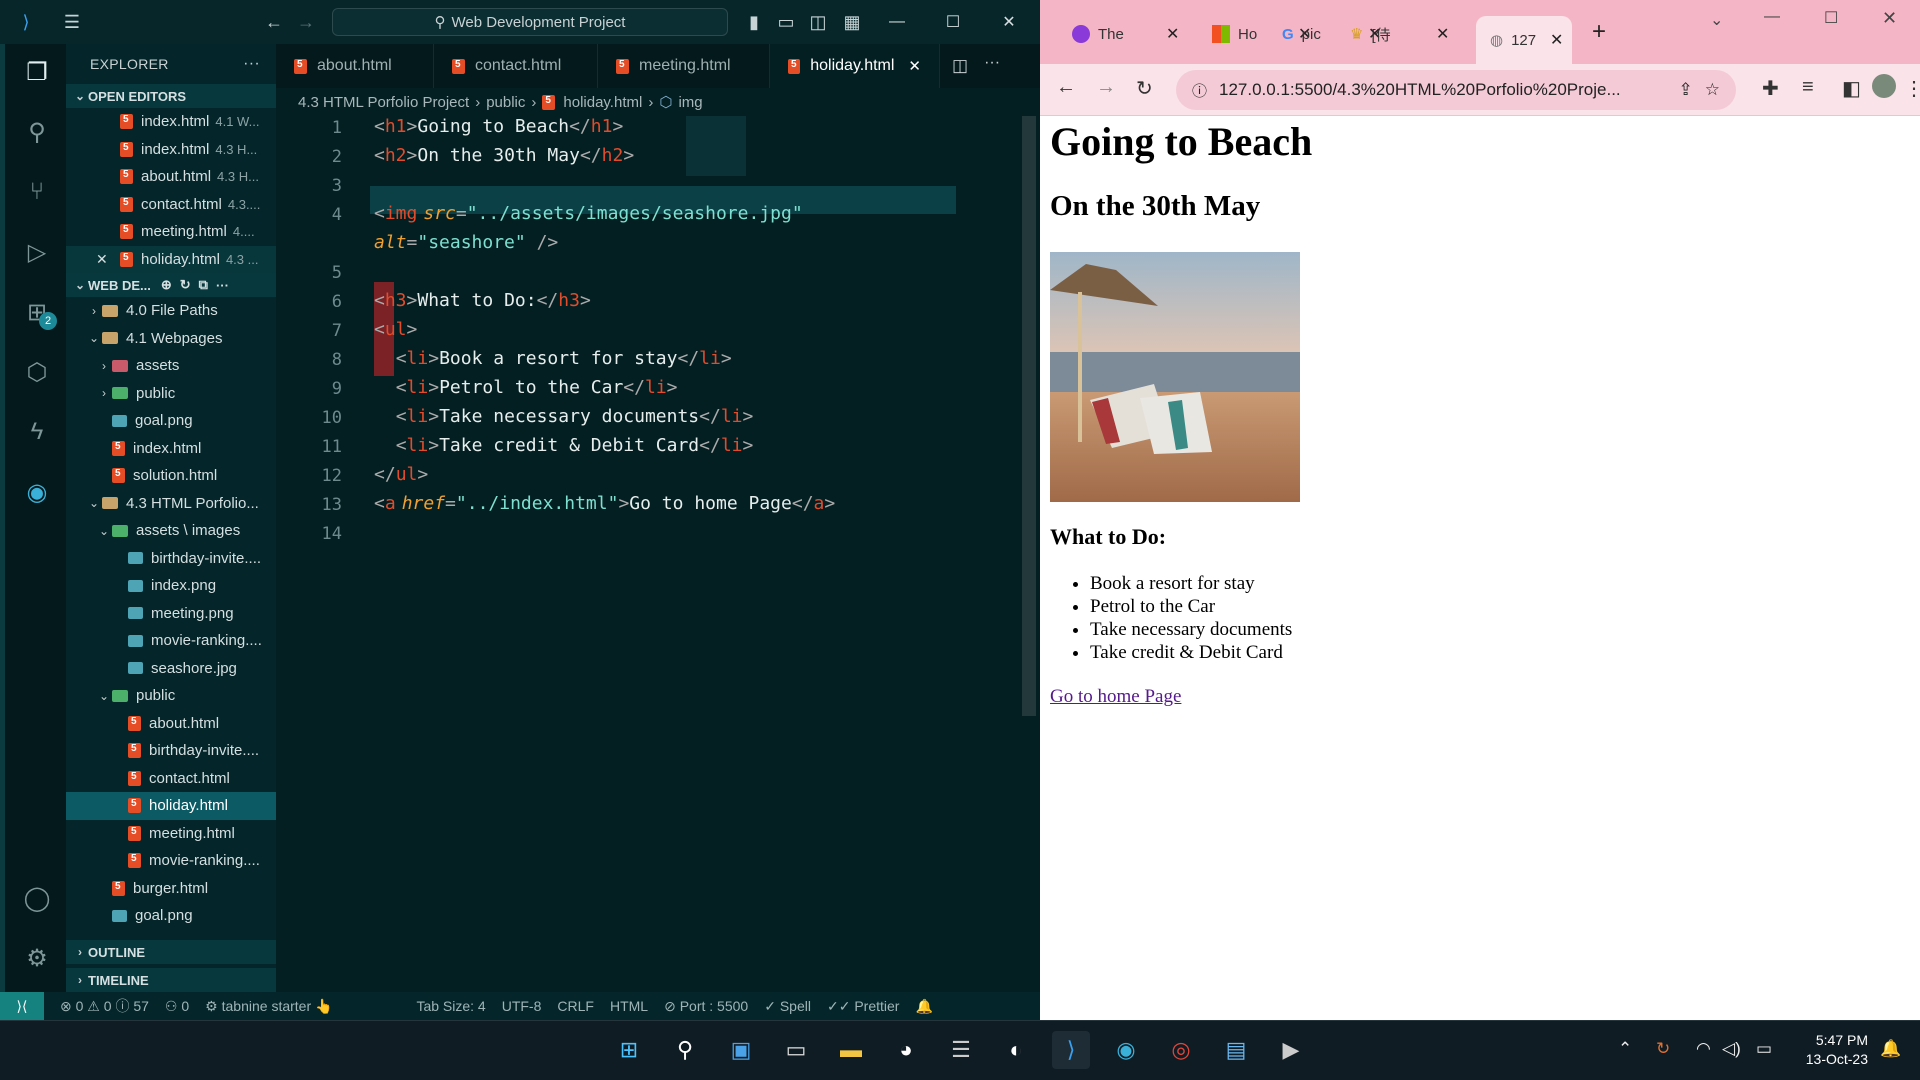 The height and width of the screenshot is (1080, 1920). I want to click on reload-icon: ↻, so click(1144, 88).